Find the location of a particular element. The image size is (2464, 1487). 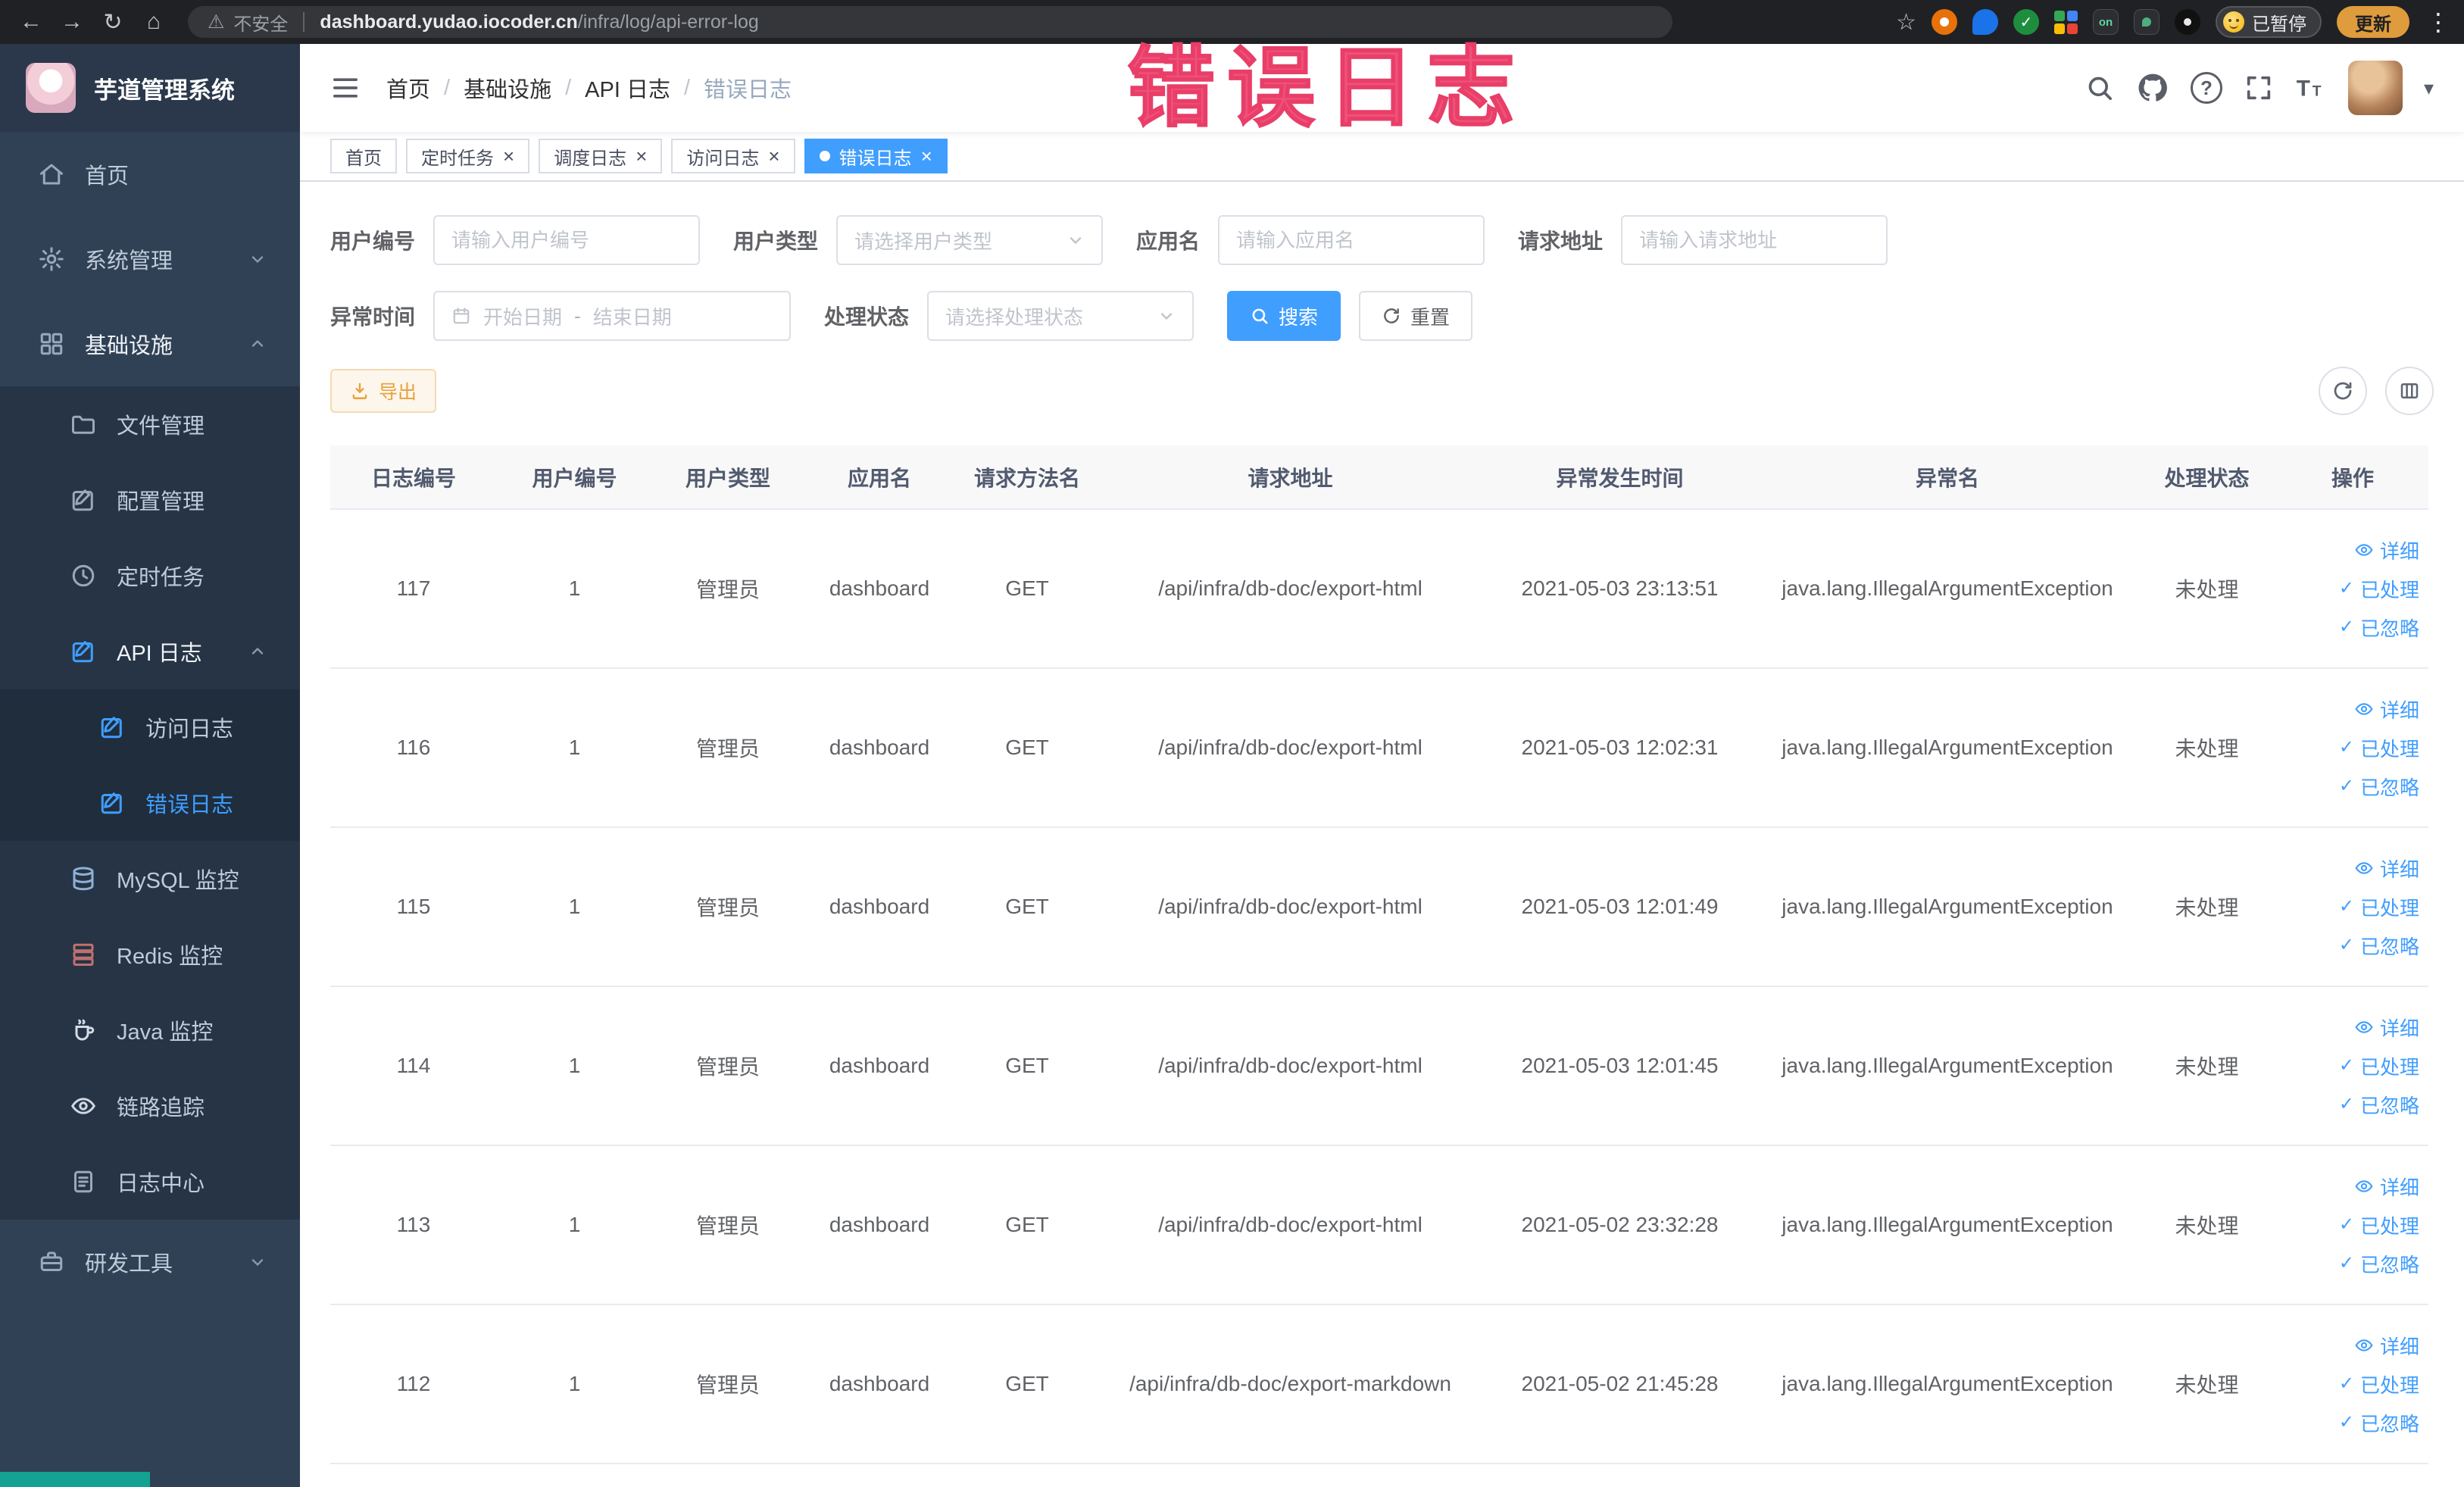

menu-label: 基础设施 is located at coordinates (129, 346).